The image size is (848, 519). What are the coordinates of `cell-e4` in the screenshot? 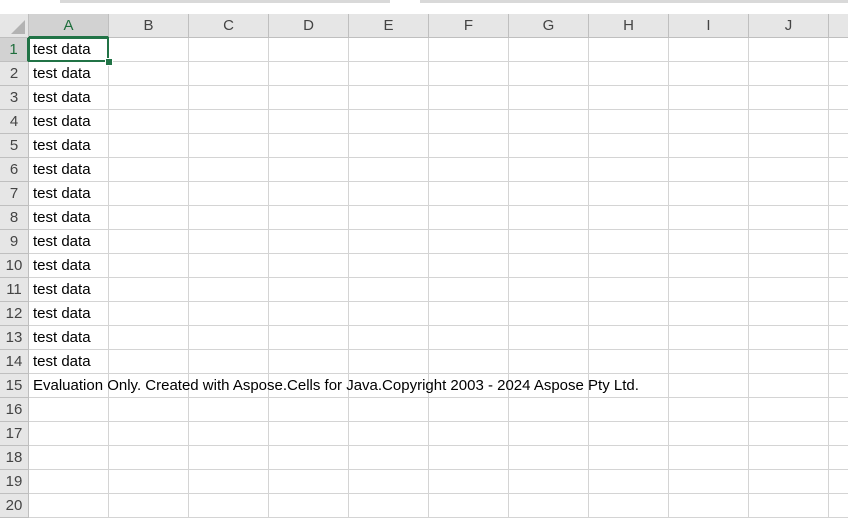 It's located at (389, 122).